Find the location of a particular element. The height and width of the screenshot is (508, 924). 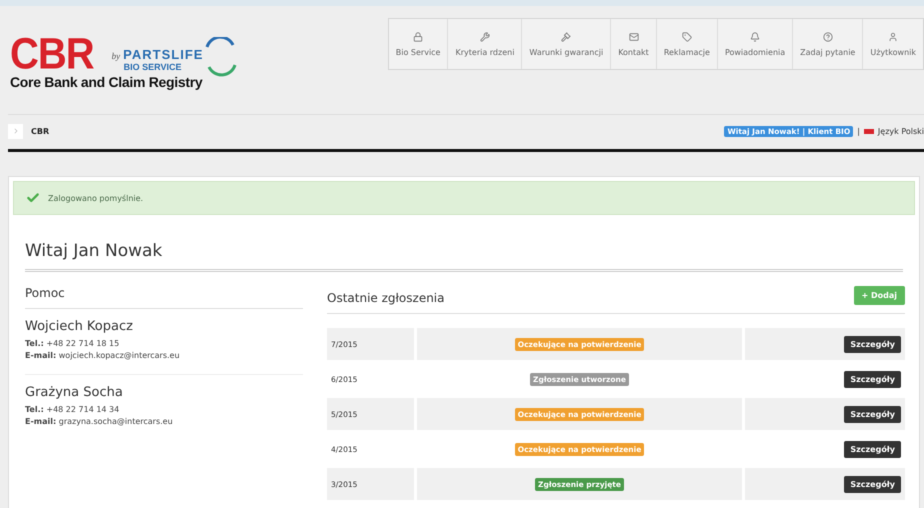

swoosh-icon is located at coordinates (220, 57).